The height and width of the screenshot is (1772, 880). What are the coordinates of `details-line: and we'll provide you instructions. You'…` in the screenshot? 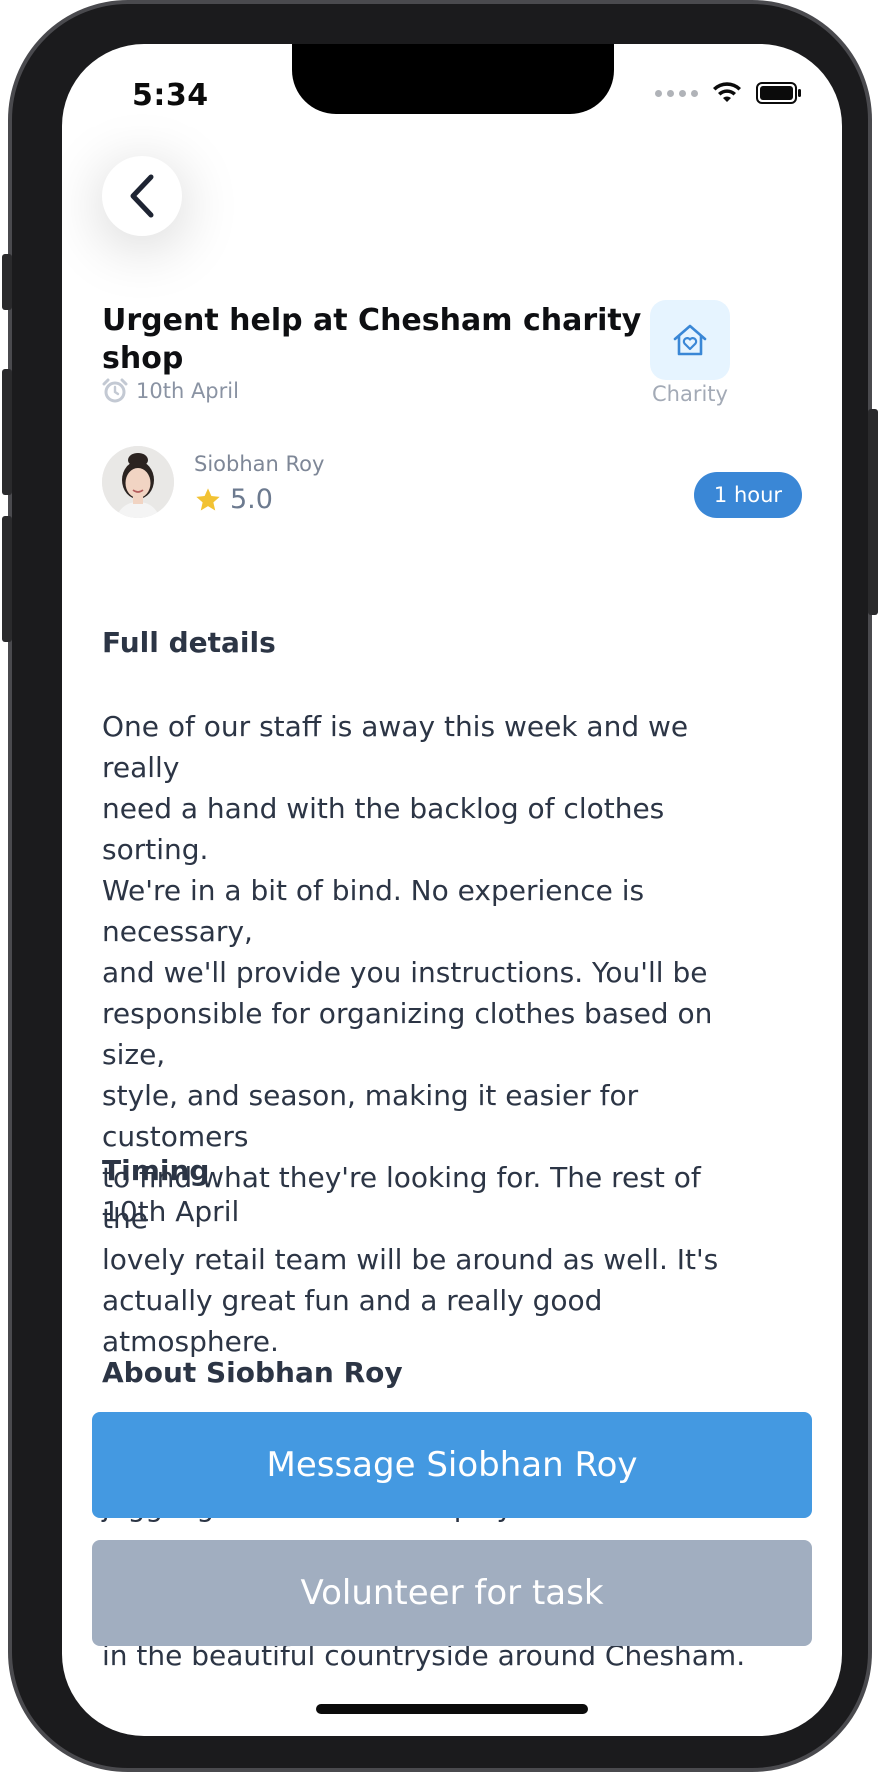 It's located at (405, 972).